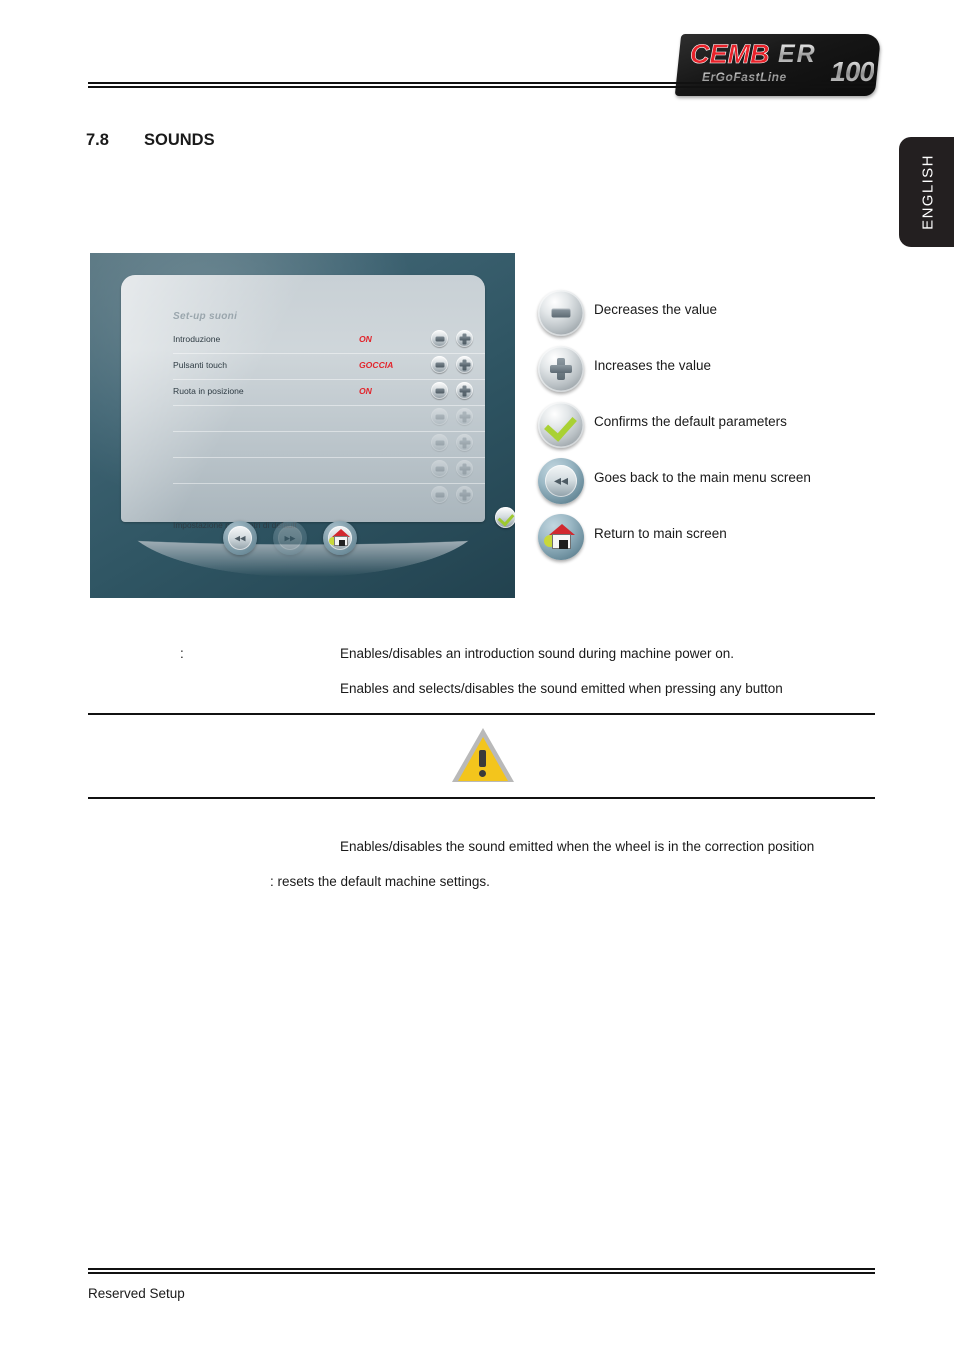  I want to click on section-number: 7.8, so click(97, 140).